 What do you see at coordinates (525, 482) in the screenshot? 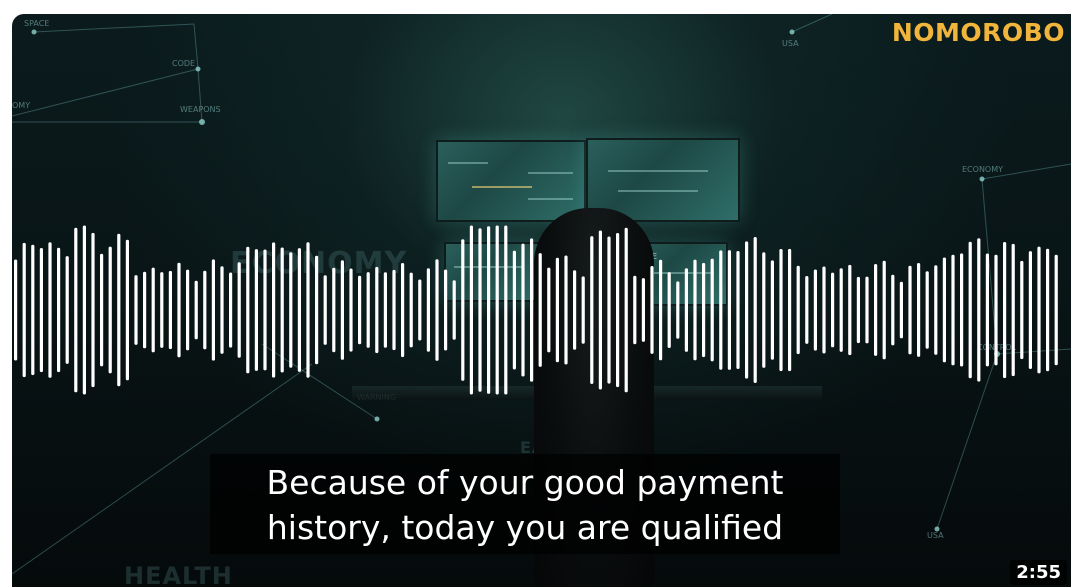
I see `caption-line-1: Because of your good payment` at bounding box center [525, 482].